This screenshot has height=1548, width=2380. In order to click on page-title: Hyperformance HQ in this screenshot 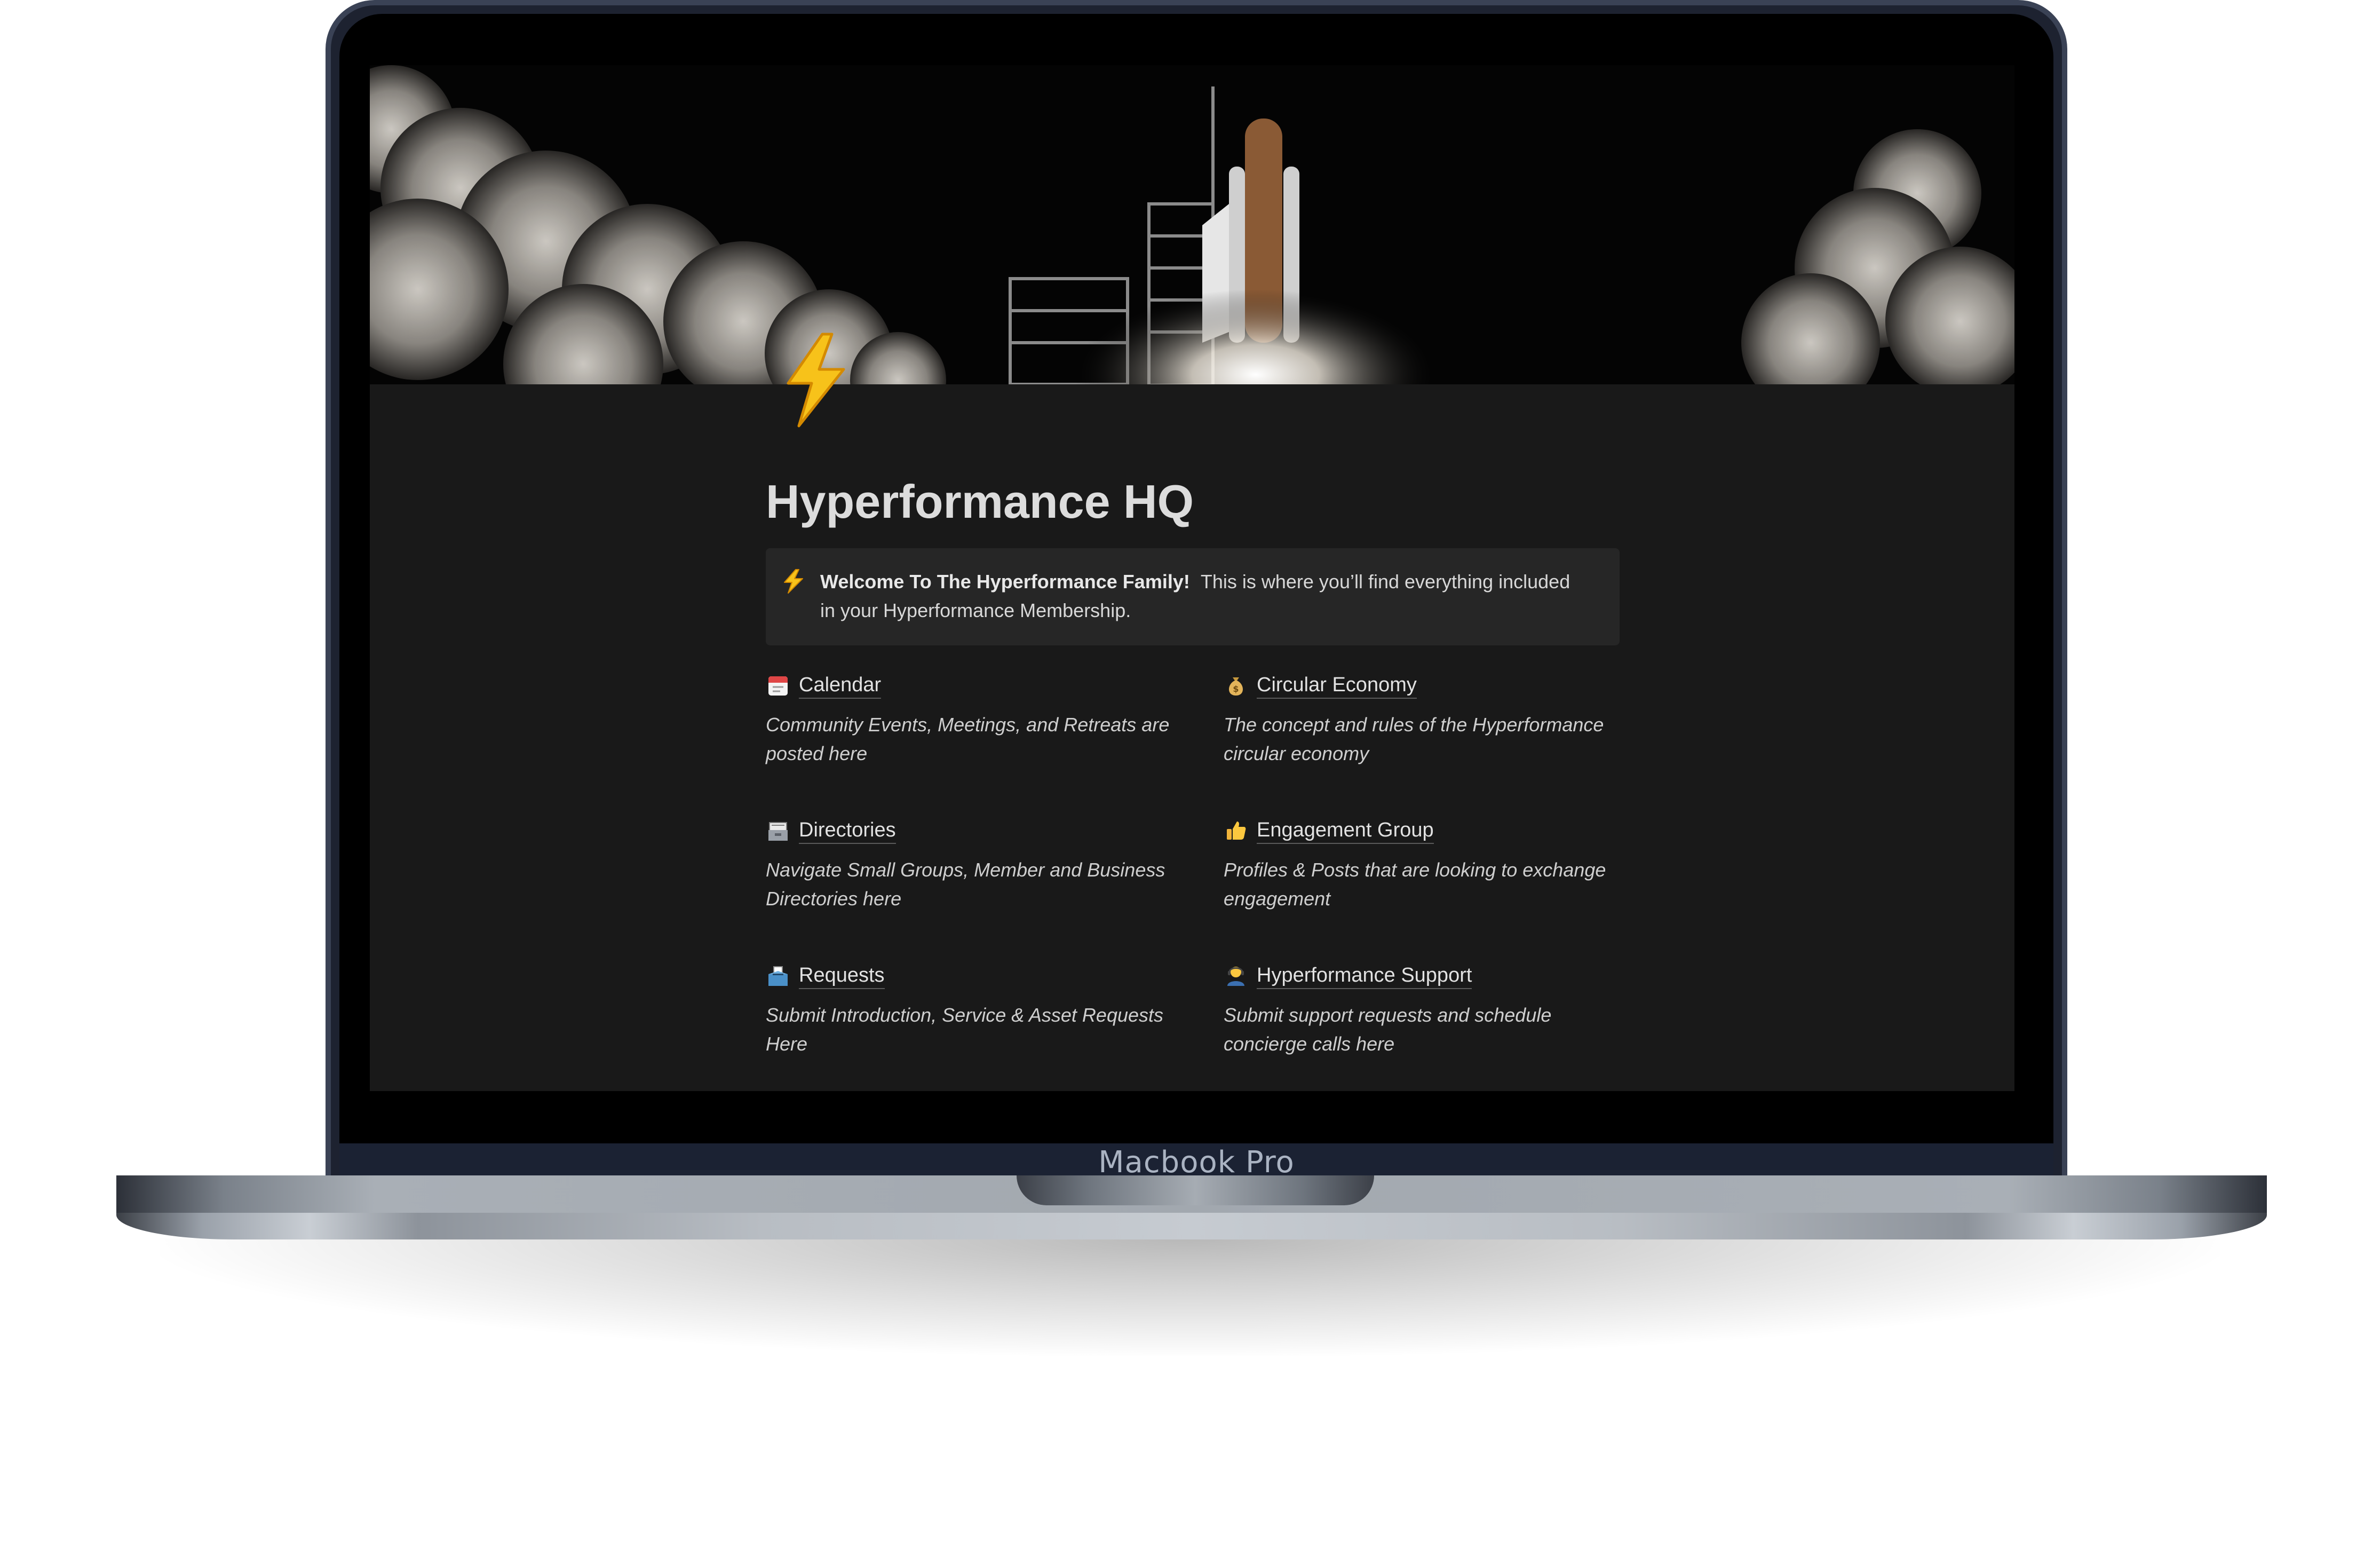, I will do `click(1193, 502)`.